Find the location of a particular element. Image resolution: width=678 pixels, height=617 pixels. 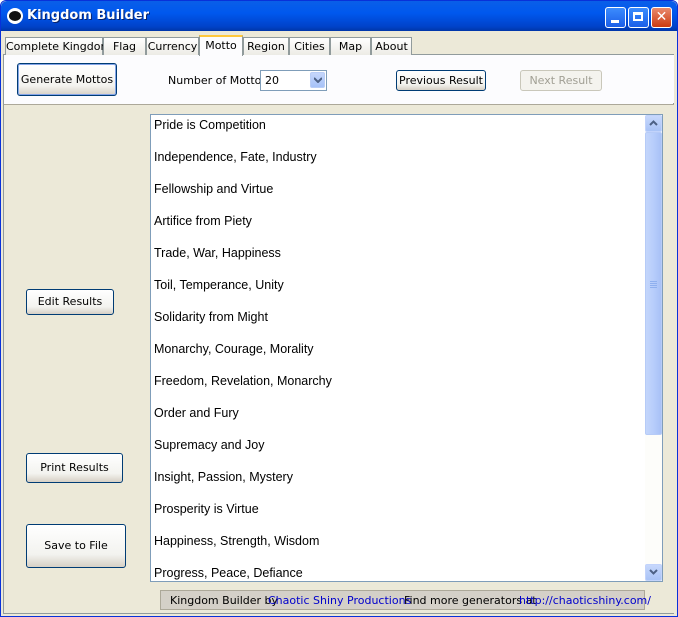

scroll-thumb is located at coordinates (653, 283).